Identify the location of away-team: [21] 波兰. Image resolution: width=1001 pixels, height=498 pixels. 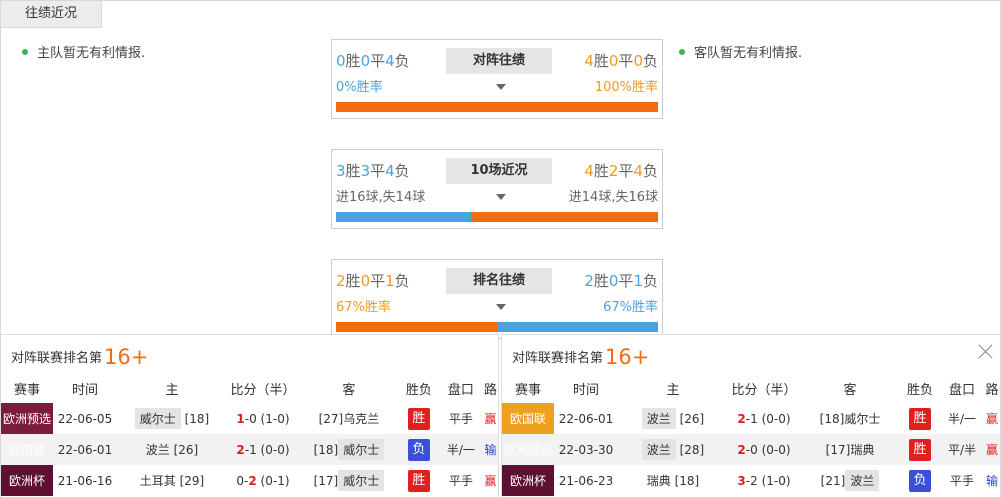
(850, 480).